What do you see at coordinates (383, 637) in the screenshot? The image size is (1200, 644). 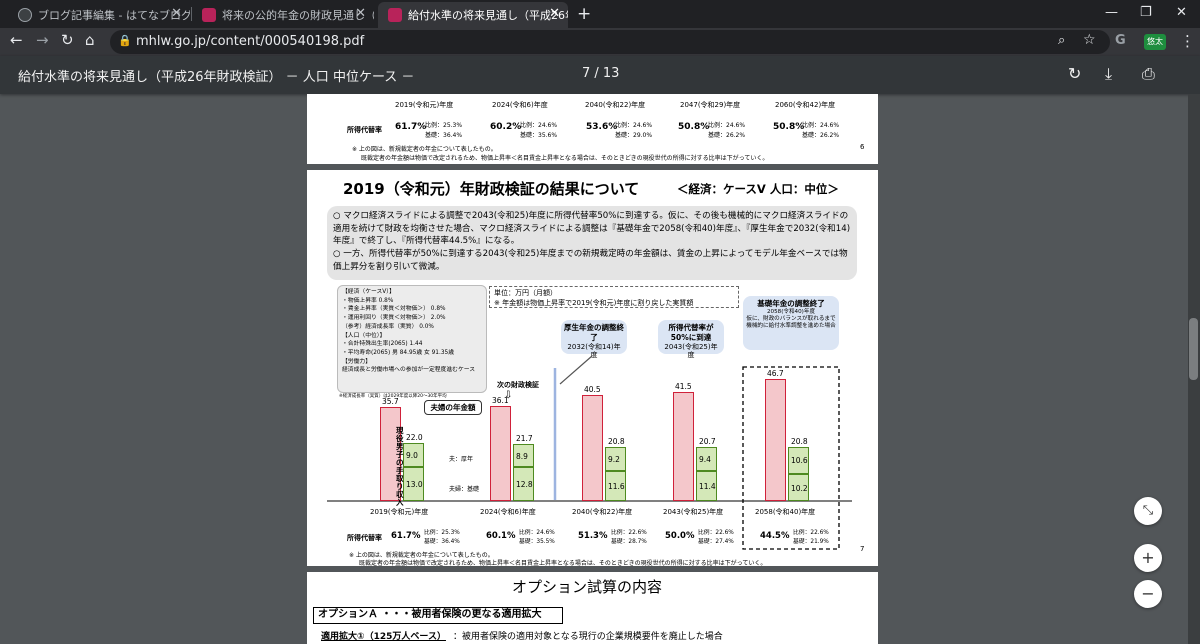 I see `option-item-head: 適用拡大①（125万人ベース）` at bounding box center [383, 637].